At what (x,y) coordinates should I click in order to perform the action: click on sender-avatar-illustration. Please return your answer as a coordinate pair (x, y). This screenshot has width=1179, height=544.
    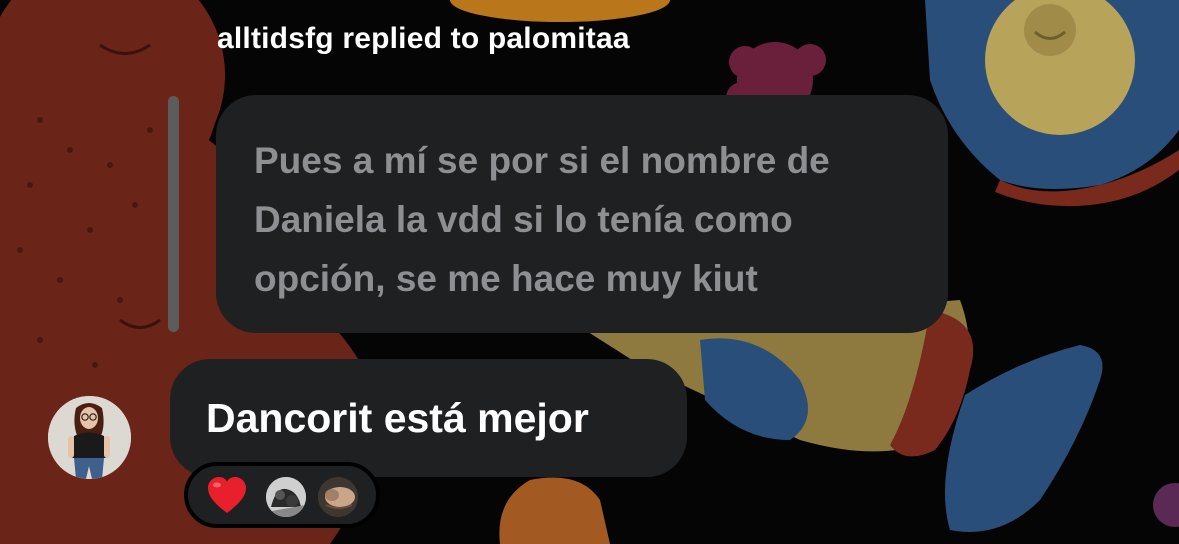
    Looking at the image, I should click on (89, 437).